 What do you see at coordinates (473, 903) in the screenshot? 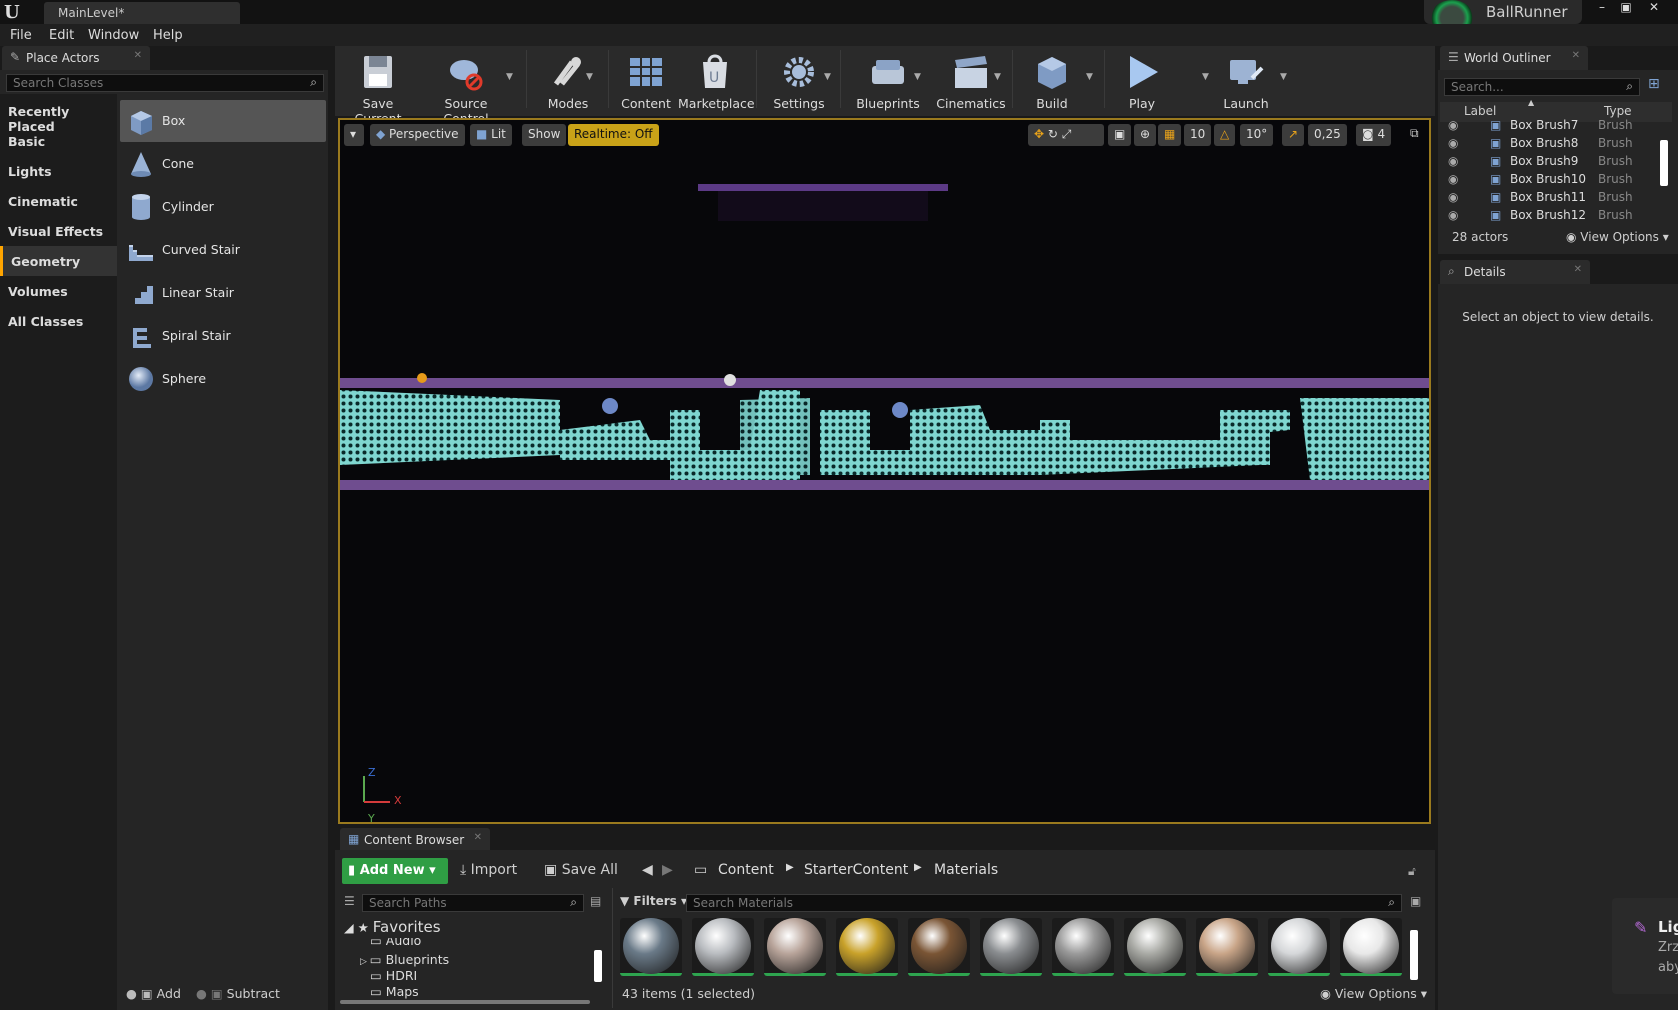
I see `search-paths-input: Search Paths ⌕` at bounding box center [473, 903].